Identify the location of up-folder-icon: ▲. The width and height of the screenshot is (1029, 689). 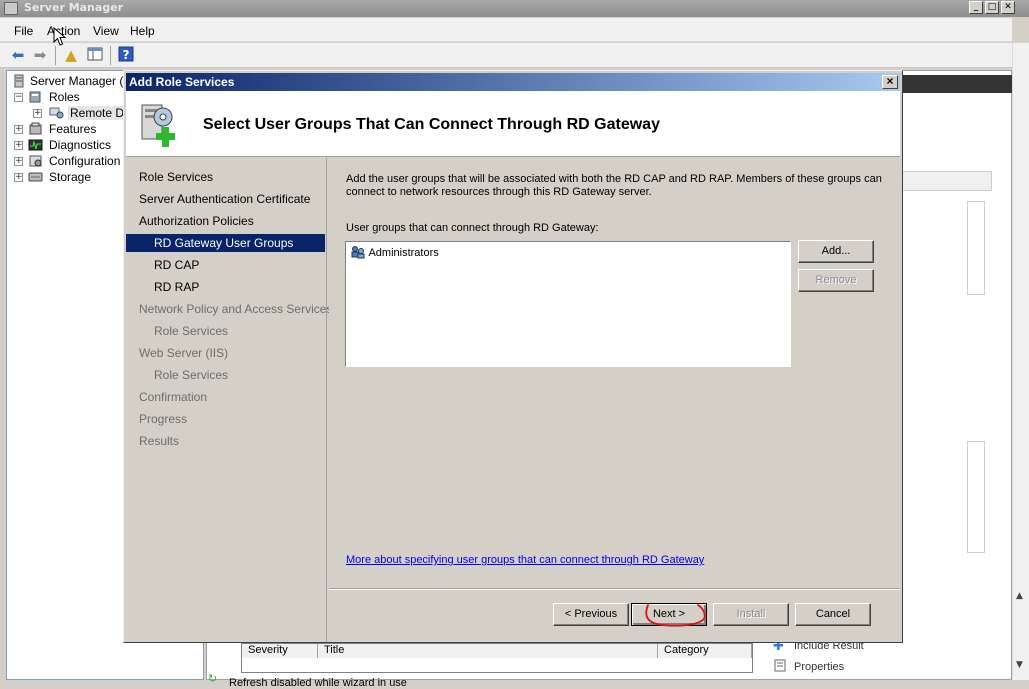
(71, 56).